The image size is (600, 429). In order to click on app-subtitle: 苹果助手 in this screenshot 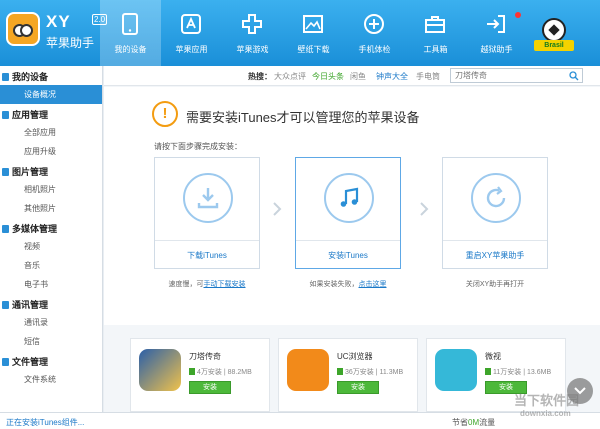, I will do `click(70, 43)`.